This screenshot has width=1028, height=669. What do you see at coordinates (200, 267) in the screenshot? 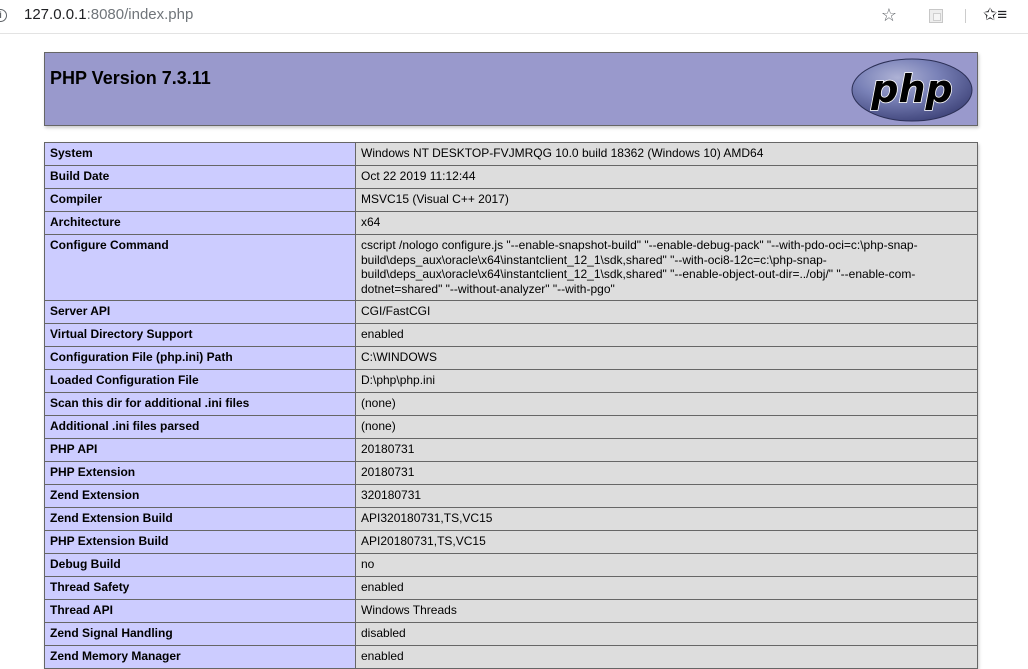
I see `row-label: Configure Command` at bounding box center [200, 267].